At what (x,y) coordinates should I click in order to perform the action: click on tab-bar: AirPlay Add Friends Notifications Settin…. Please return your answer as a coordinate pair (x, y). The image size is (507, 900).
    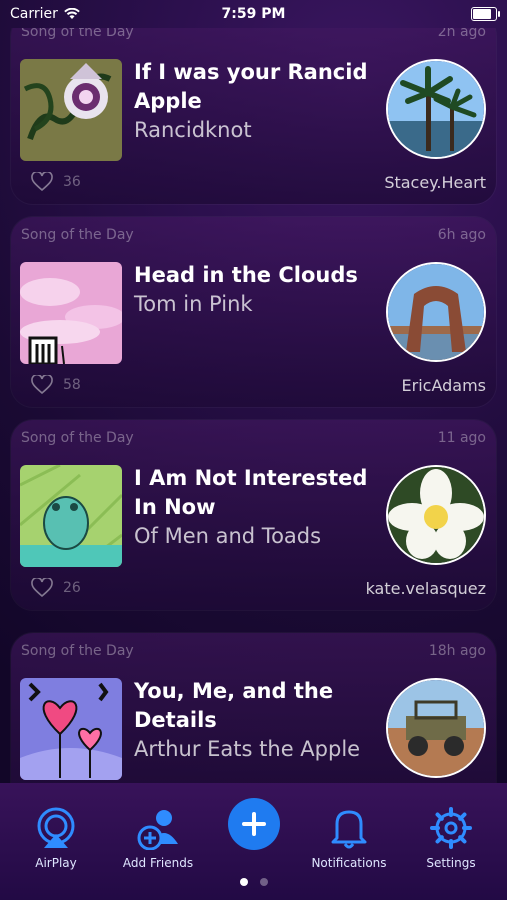
    Looking at the image, I should click on (253, 841).